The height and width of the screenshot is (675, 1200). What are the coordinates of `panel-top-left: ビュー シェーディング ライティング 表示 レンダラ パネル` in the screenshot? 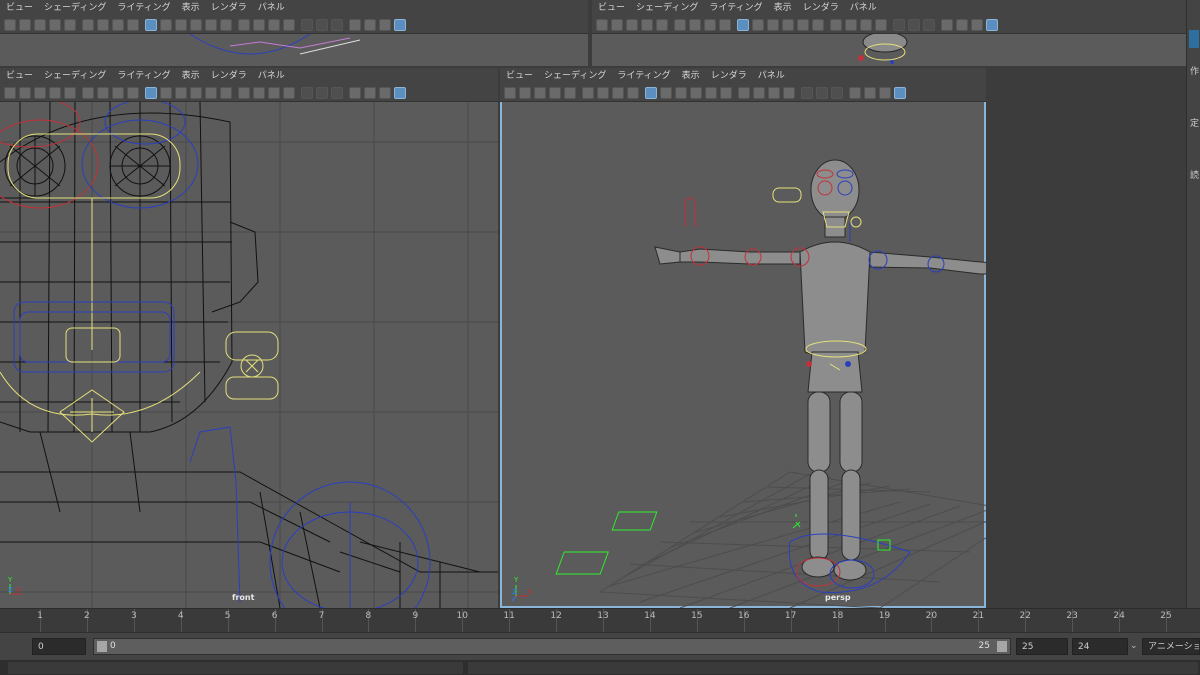 It's located at (294, 33).